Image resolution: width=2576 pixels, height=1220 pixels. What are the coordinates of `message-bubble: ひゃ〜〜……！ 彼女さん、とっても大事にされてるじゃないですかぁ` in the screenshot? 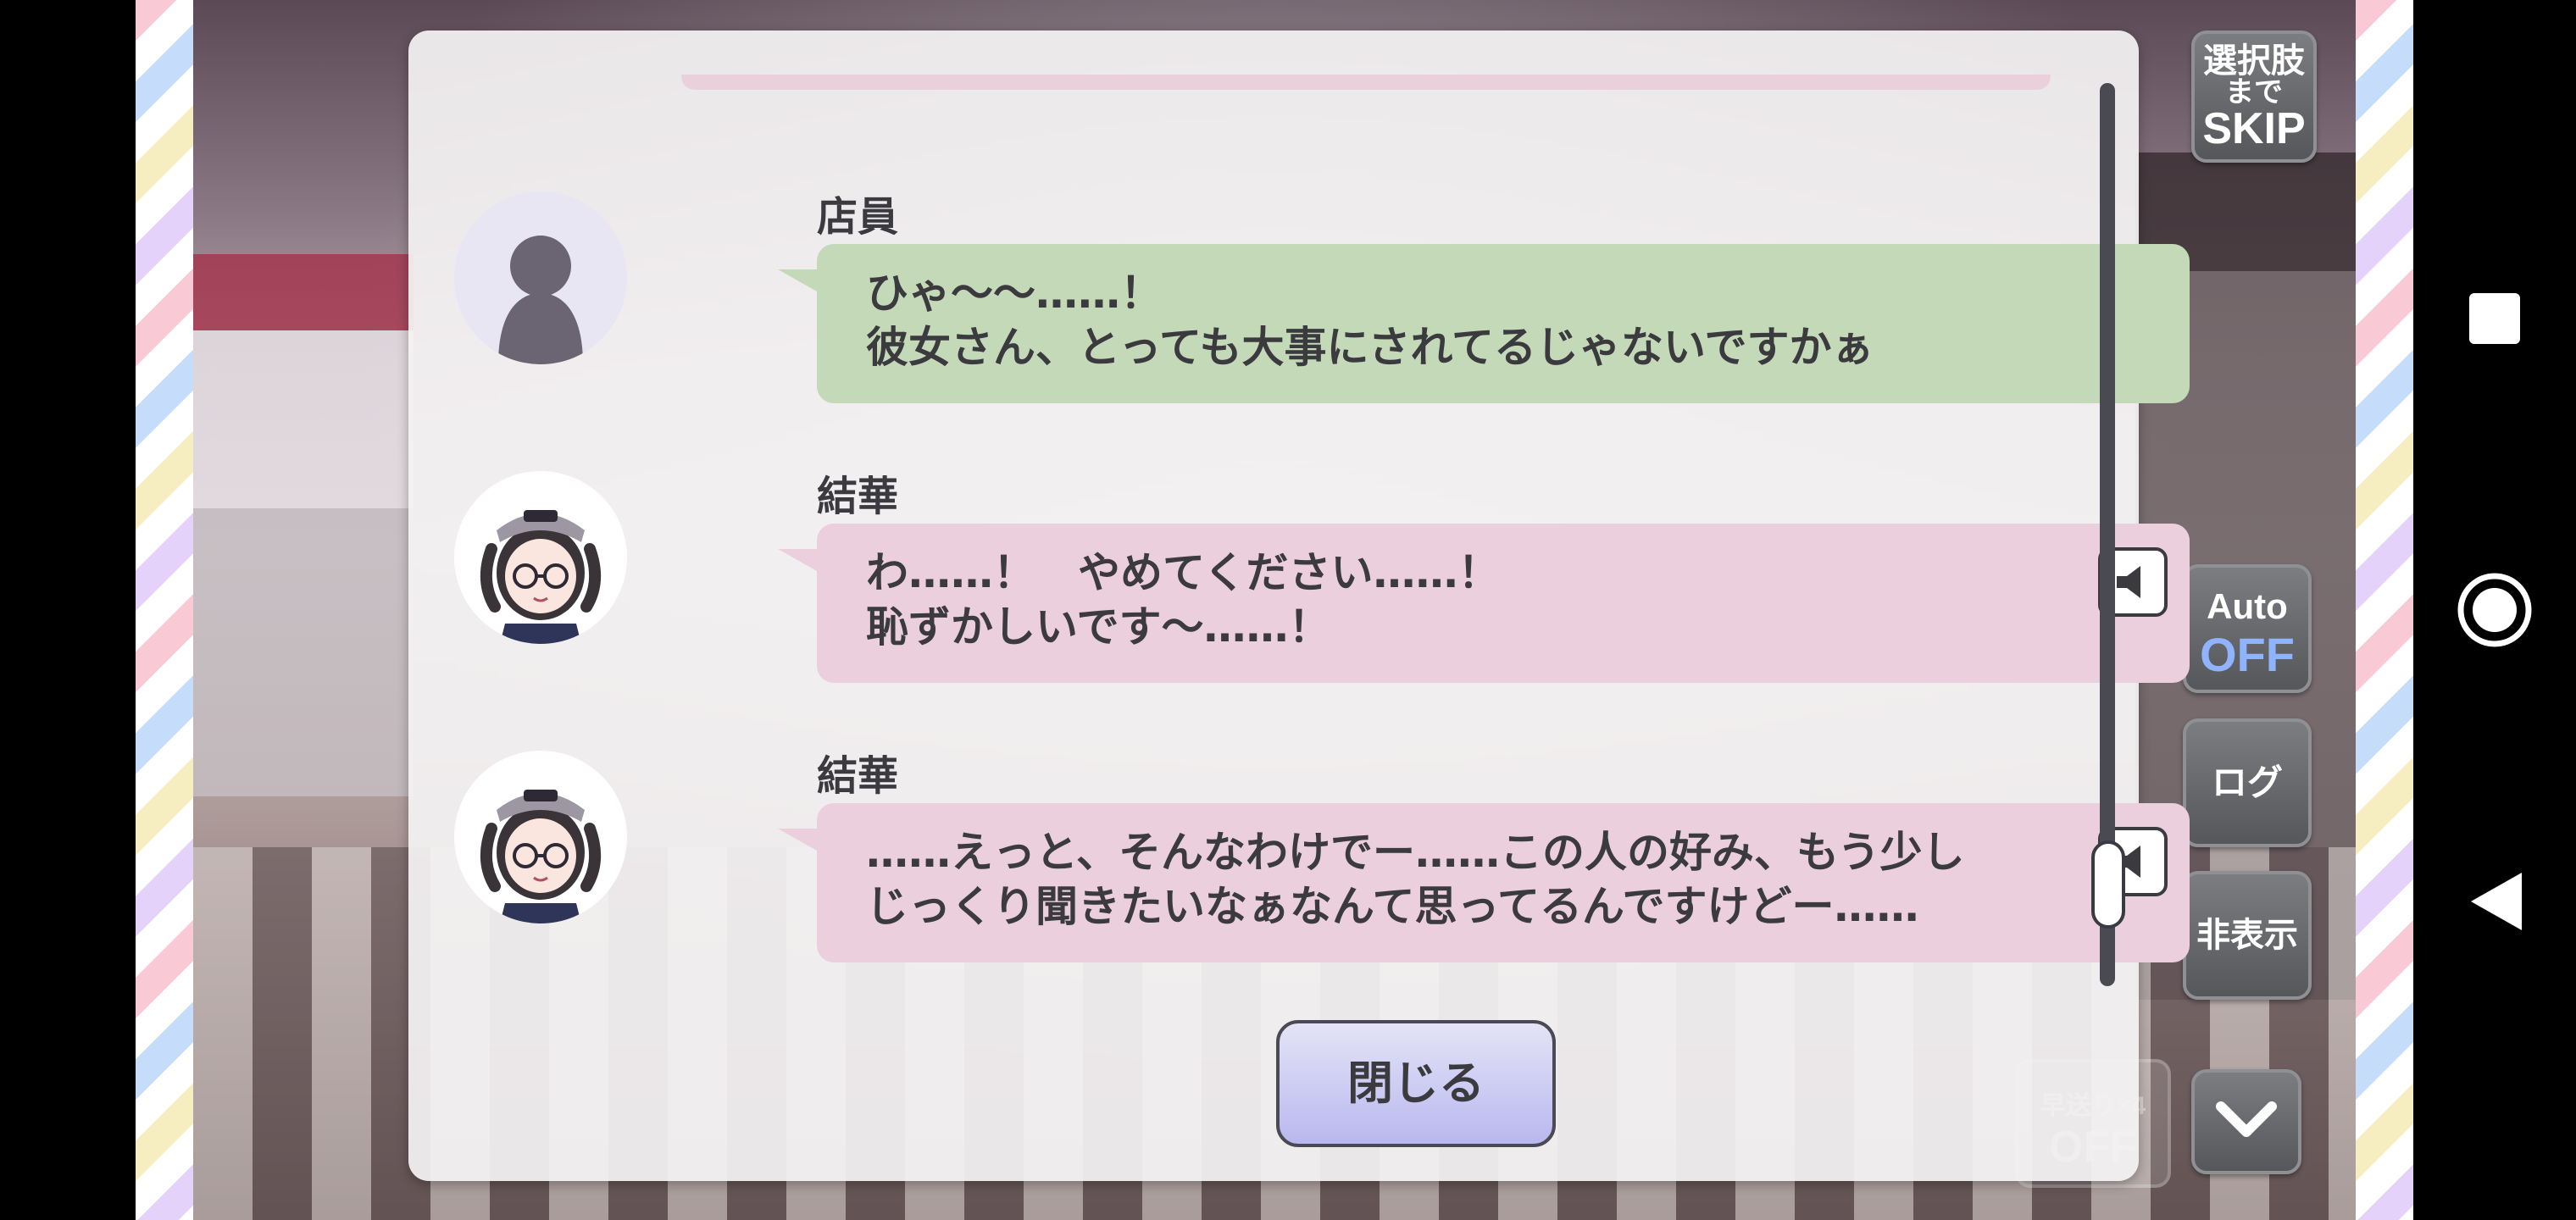 It's located at (1484, 323).